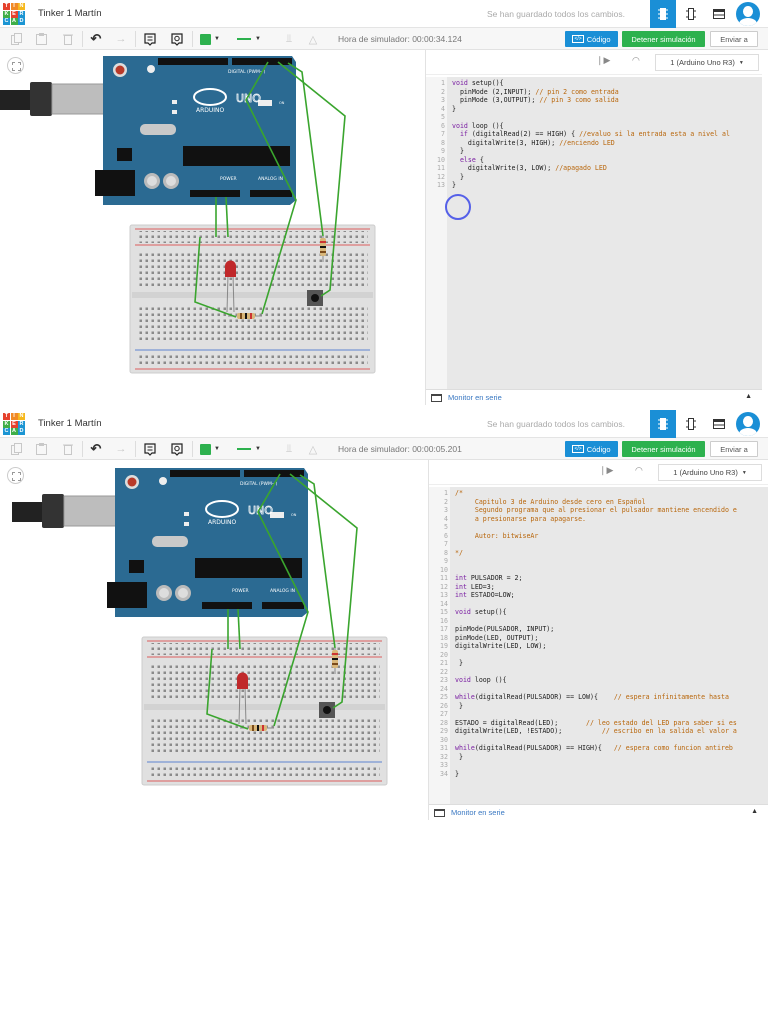  I want to click on sim-time: Hora de simulador: 00:00:05.201, so click(400, 449).